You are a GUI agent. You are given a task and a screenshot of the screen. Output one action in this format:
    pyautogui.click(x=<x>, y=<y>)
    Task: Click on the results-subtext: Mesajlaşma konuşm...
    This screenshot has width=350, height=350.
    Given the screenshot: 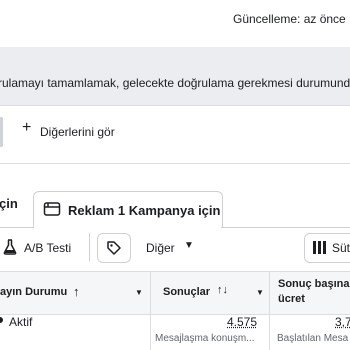 What is the action you would take?
    pyautogui.click(x=205, y=338)
    